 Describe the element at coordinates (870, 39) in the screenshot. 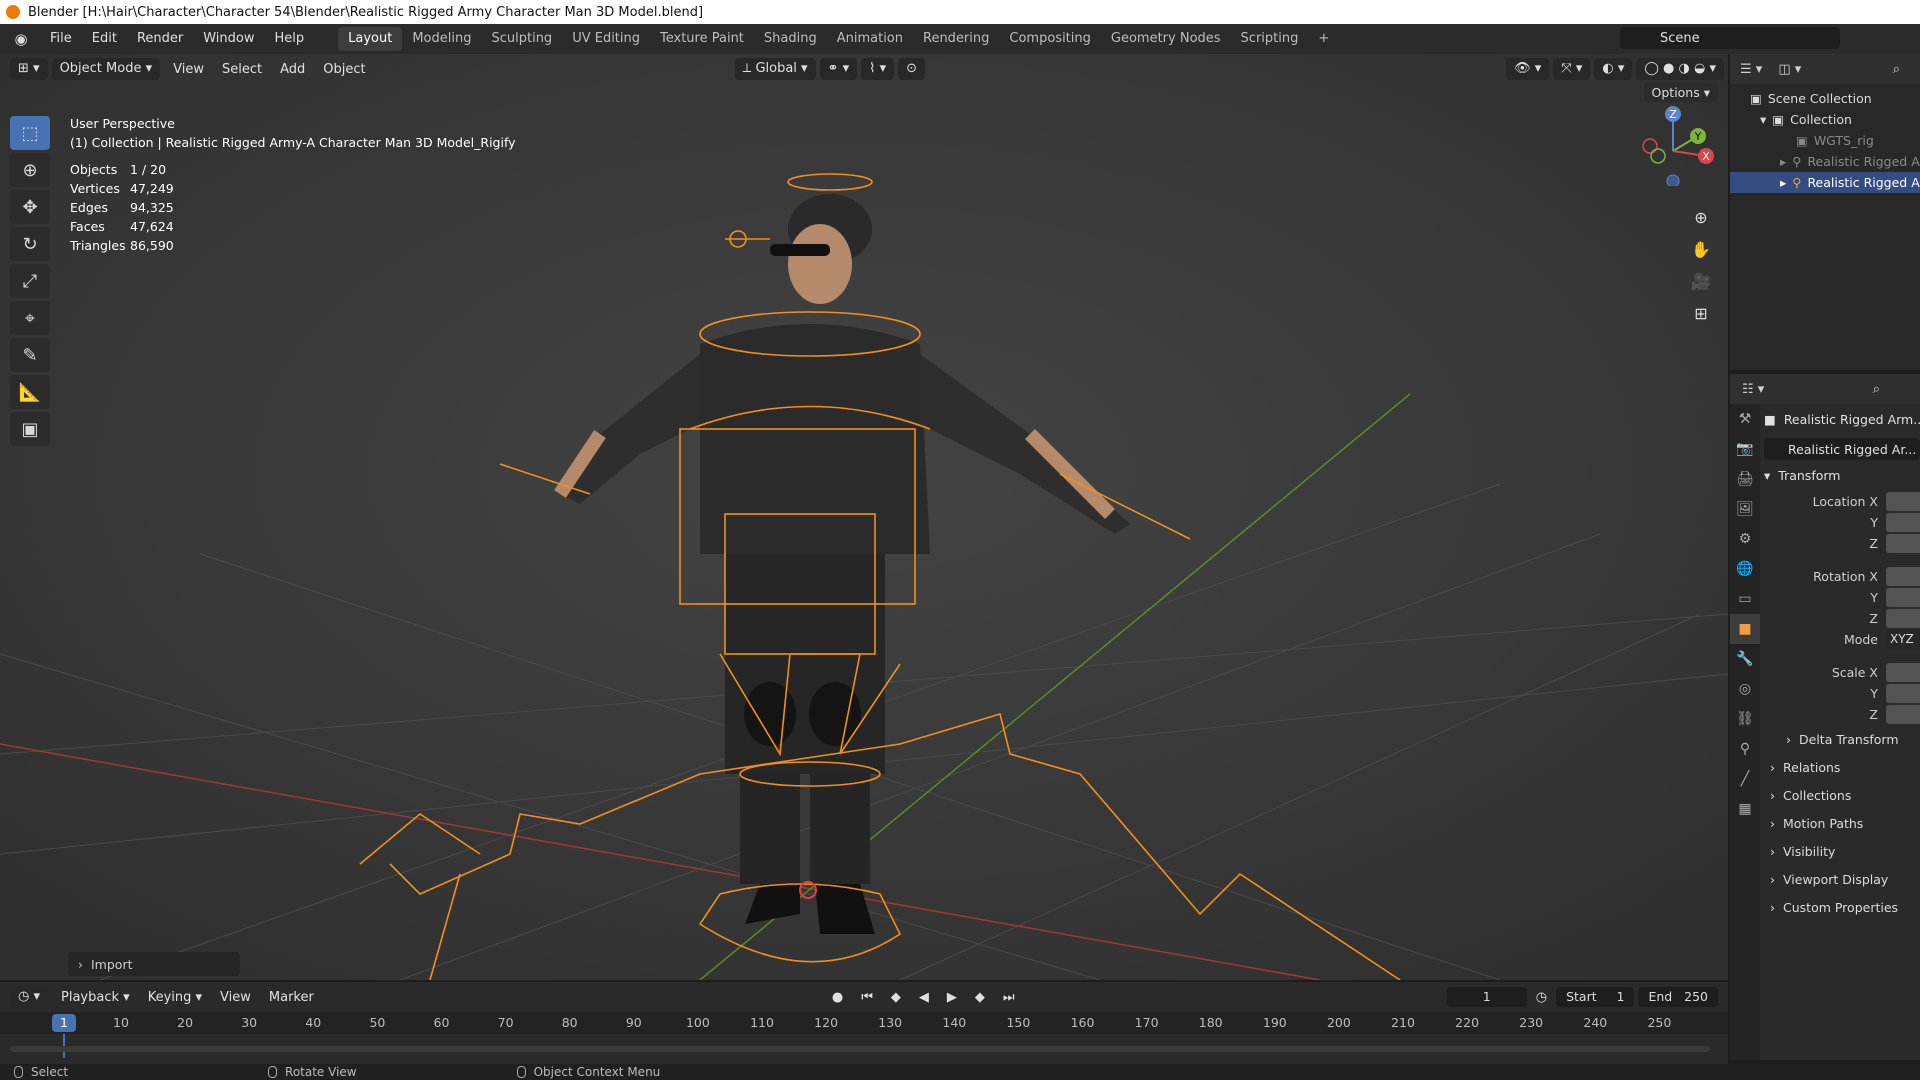

I see `tab-animation: Animation` at that location.